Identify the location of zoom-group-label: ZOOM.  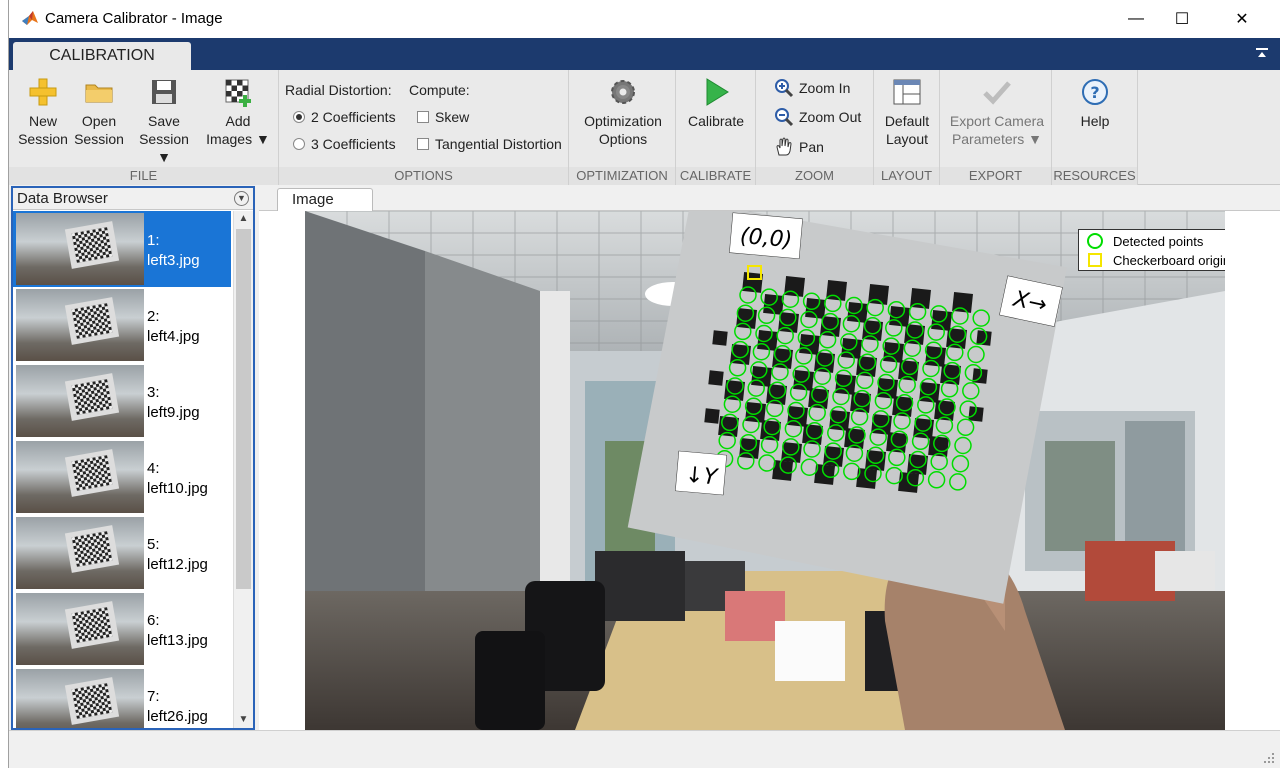
(814, 176).